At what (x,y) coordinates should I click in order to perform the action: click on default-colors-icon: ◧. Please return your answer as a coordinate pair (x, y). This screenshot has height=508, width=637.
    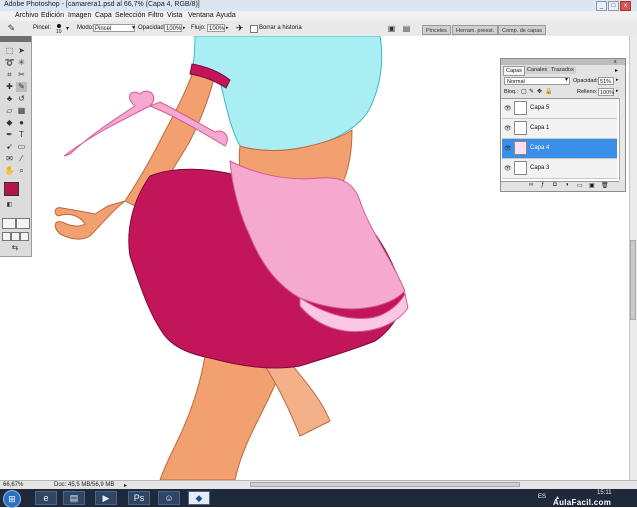
    Looking at the image, I should click on (9, 205).